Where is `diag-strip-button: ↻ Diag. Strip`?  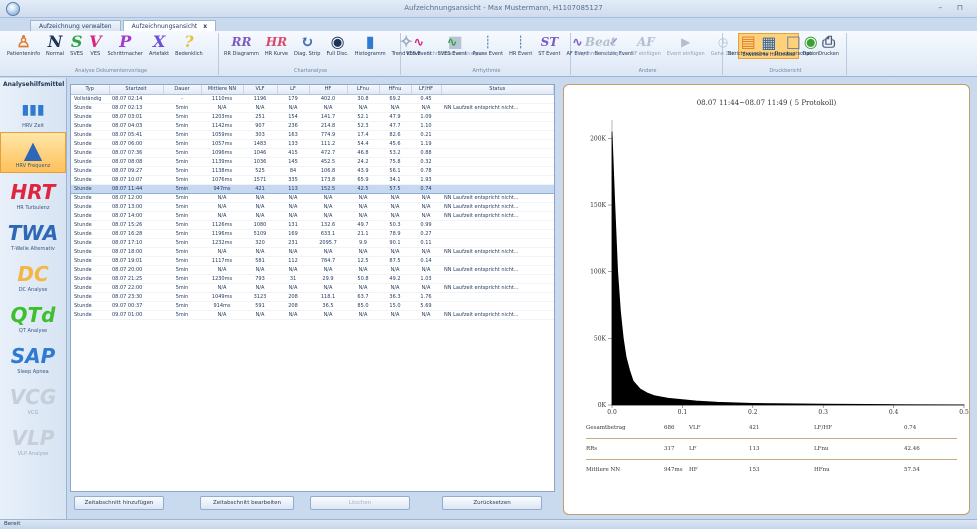
diag-strip-button: ↻ Diag. Strip is located at coordinates (307, 45).